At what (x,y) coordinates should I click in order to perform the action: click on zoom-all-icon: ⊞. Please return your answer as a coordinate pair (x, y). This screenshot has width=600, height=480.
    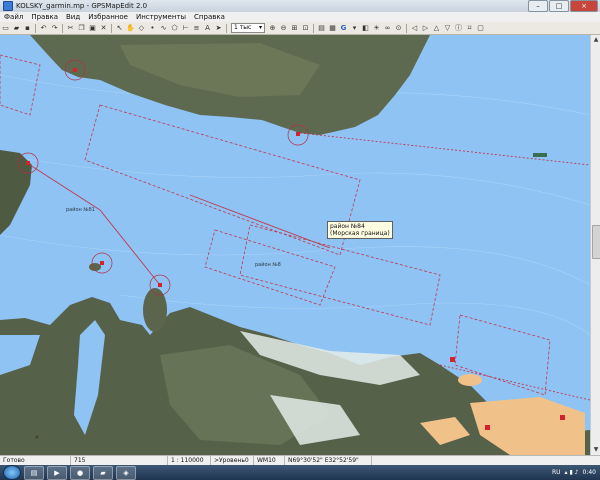
    Looking at the image, I should click on (294, 28).